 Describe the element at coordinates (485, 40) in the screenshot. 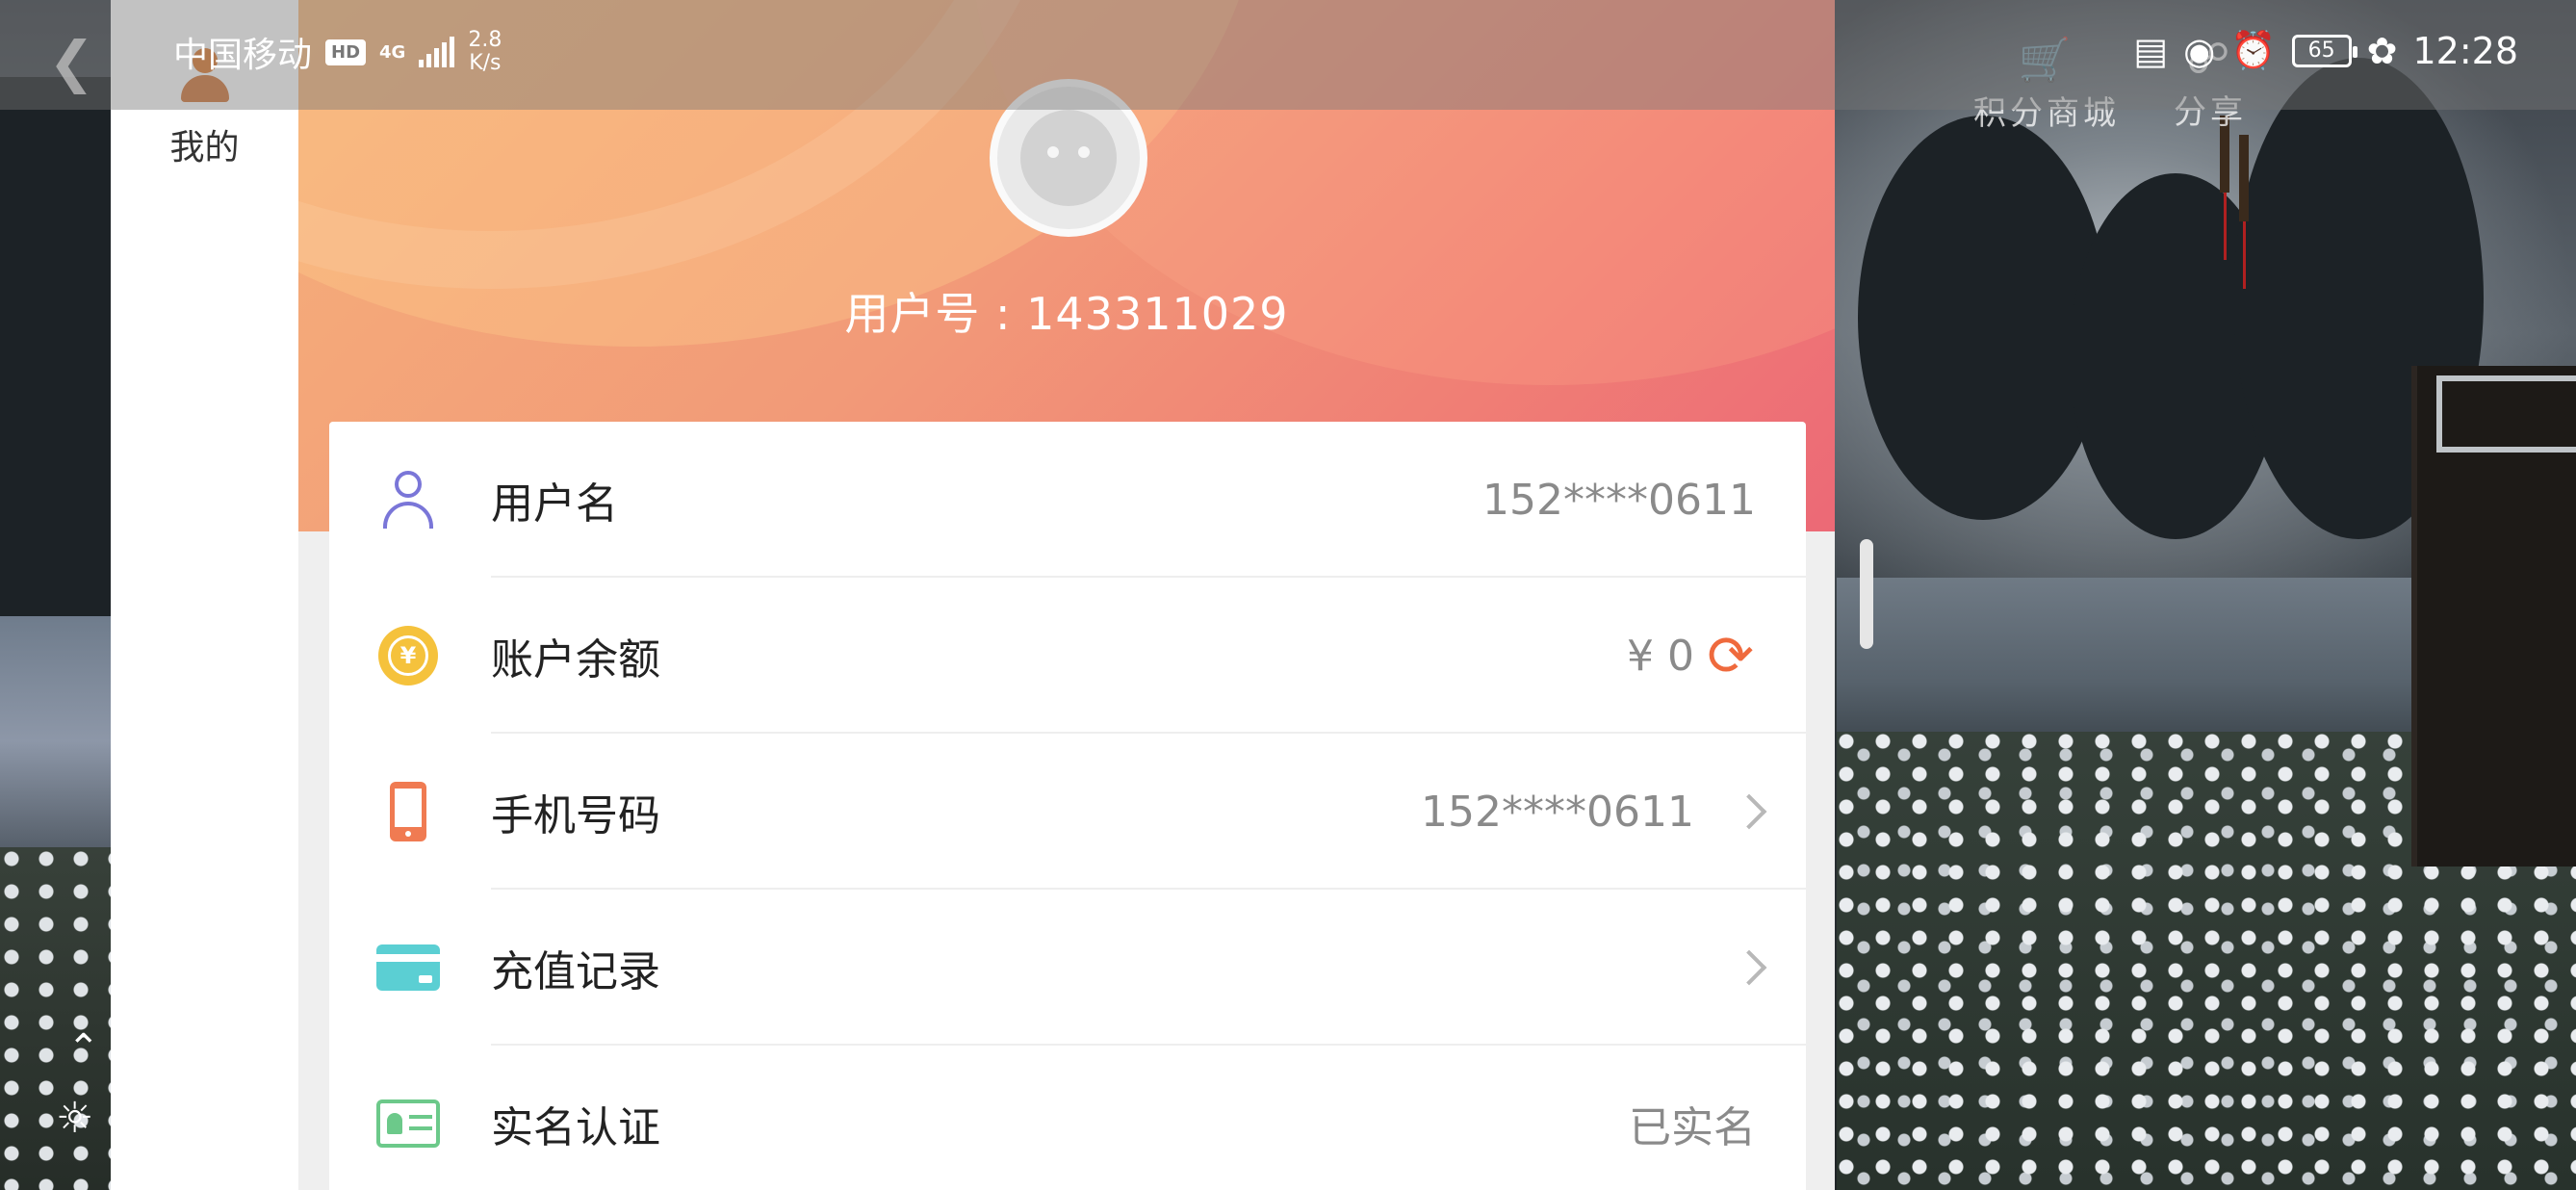

I see `net-speed-value: 2.8` at that location.